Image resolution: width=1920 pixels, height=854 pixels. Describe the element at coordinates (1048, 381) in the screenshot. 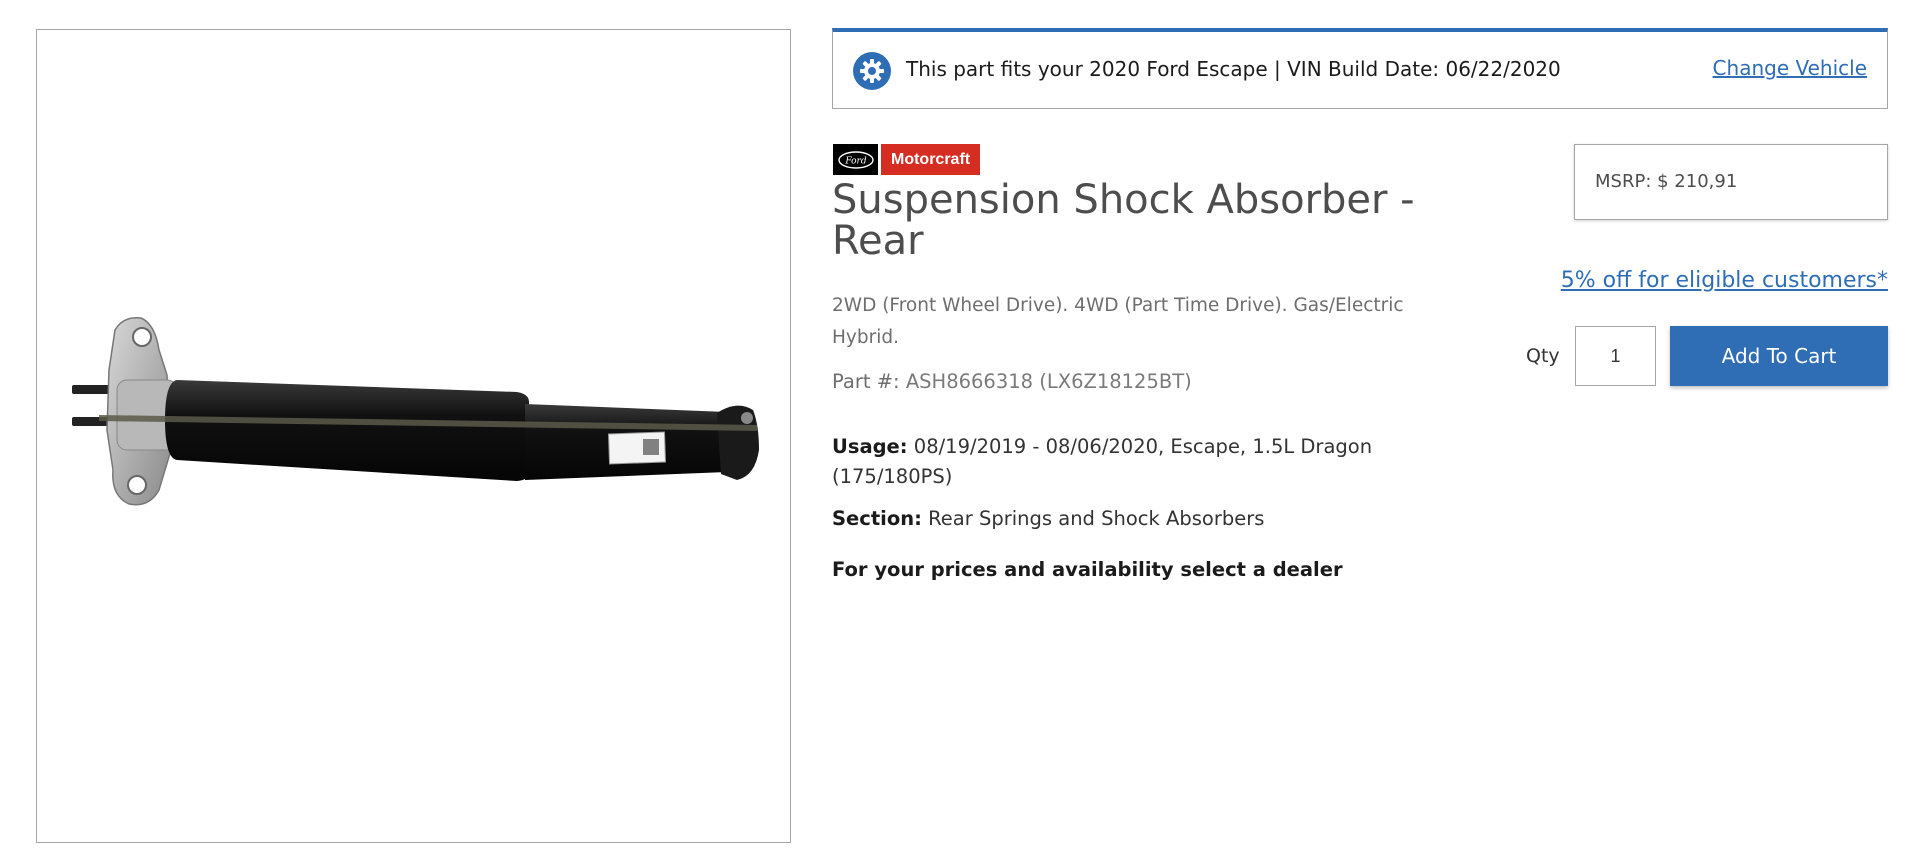

I see `part-number-value: ASH8666318 (LX6Z18125BT)` at that location.